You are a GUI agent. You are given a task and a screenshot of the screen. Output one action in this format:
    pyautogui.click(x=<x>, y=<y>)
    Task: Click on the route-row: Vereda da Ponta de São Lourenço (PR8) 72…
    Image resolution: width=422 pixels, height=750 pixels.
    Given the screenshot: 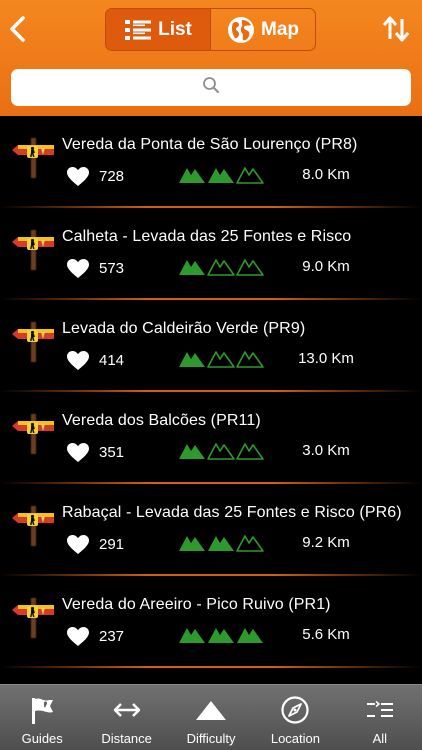 What is the action you would take?
    pyautogui.click(x=211, y=162)
    